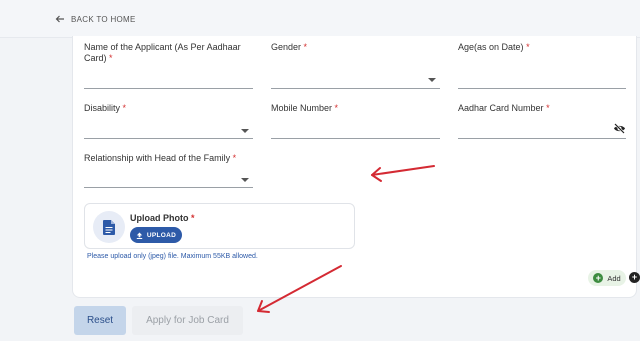 Image resolution: width=640 pixels, height=341 pixels. I want to click on disability-select: Disability *, so click(168, 121).